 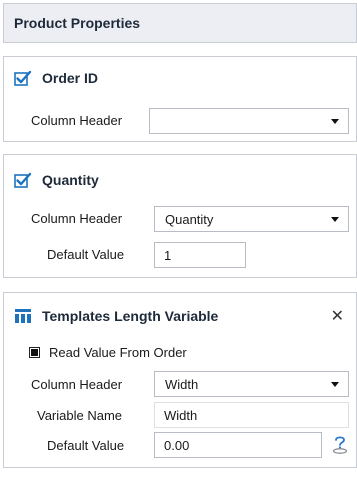 What do you see at coordinates (337, 316) in the screenshot?
I see `close-icon: ✕` at bounding box center [337, 316].